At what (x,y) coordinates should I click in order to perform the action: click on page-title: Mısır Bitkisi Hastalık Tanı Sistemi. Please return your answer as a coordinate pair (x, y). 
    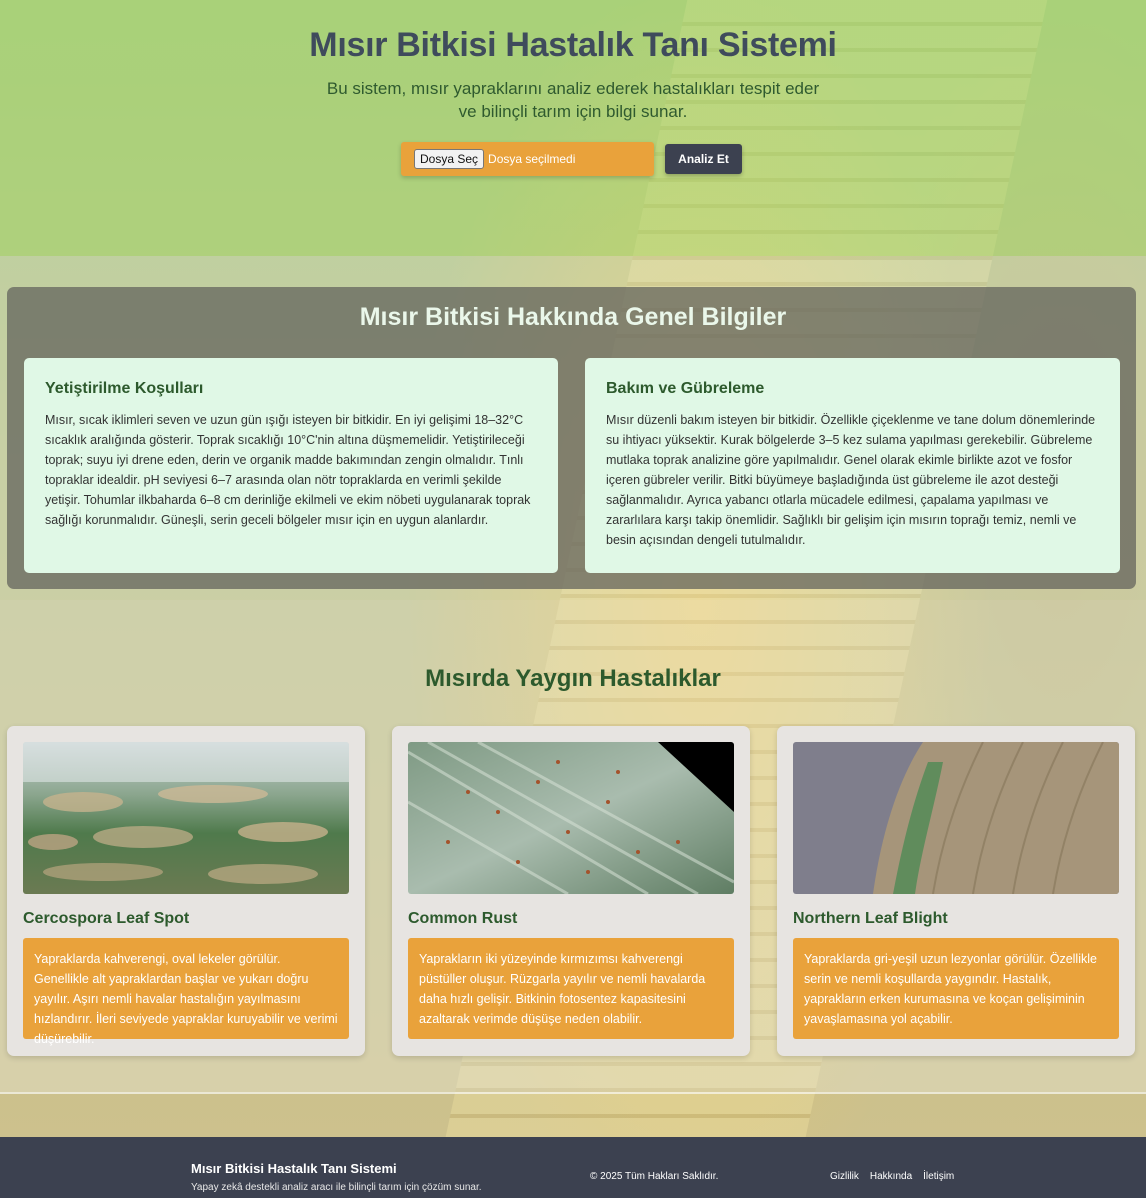
    Looking at the image, I should click on (573, 45).